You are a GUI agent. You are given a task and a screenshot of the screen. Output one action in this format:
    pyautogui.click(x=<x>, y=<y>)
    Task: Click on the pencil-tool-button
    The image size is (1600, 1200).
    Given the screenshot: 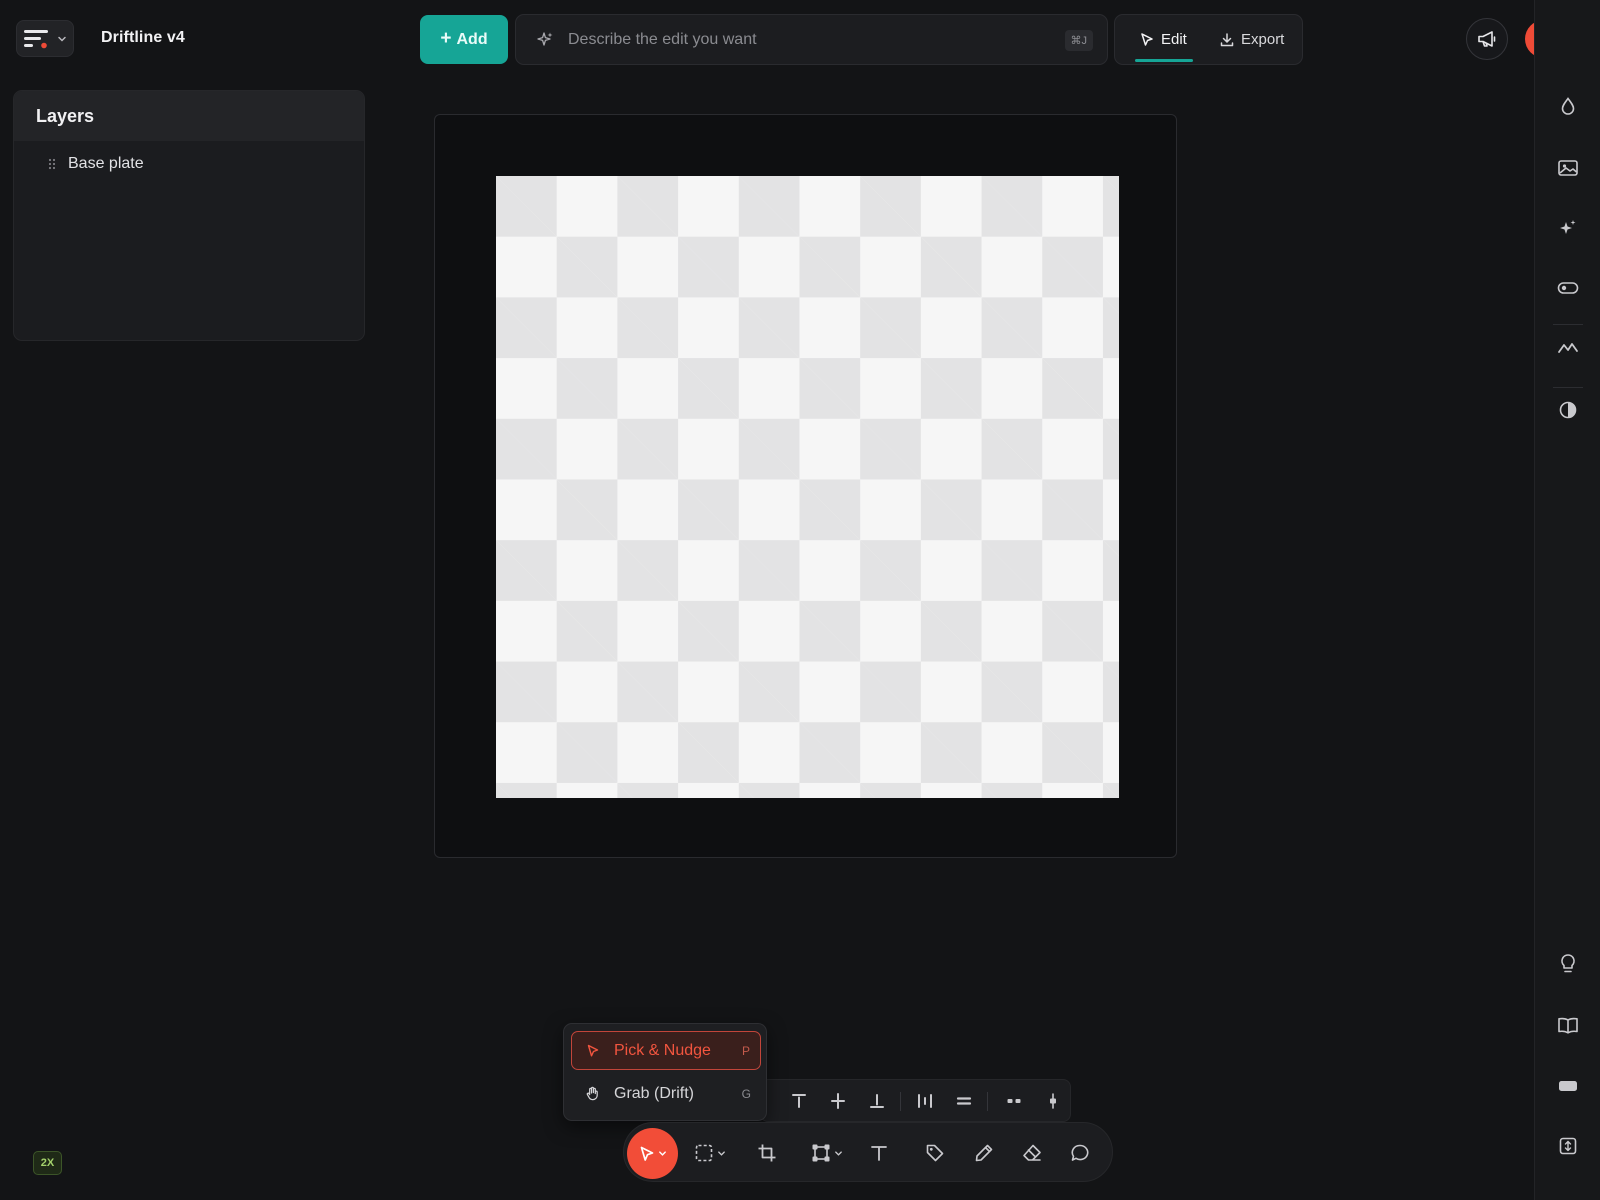 What is the action you would take?
    pyautogui.click(x=984, y=1153)
    